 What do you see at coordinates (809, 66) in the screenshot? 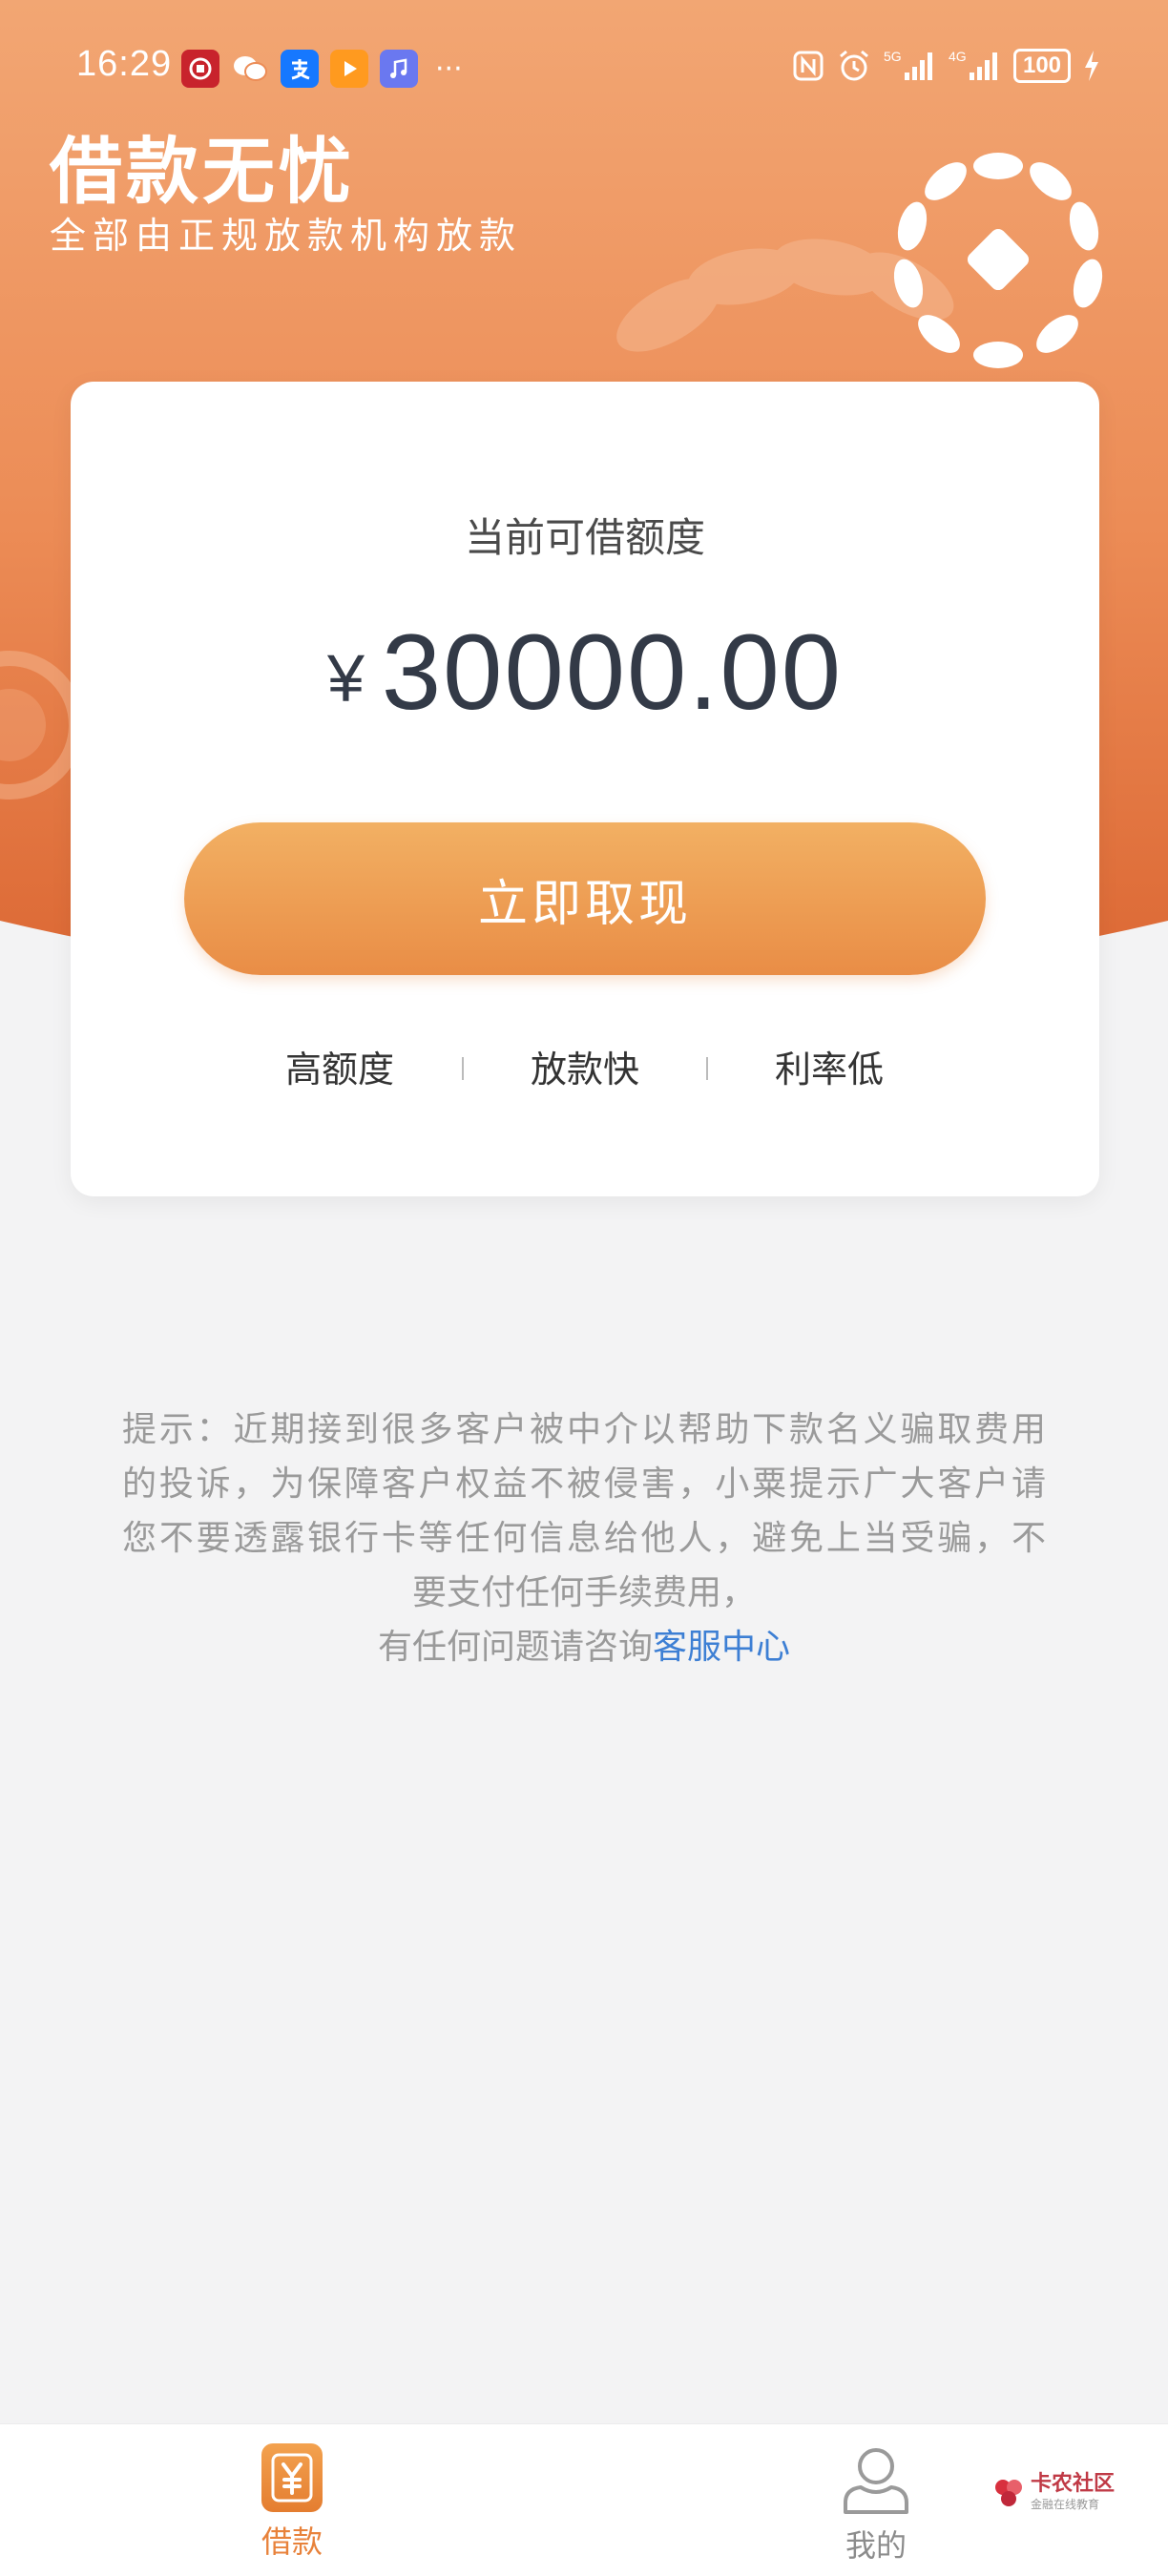
I see `nfc-icon` at bounding box center [809, 66].